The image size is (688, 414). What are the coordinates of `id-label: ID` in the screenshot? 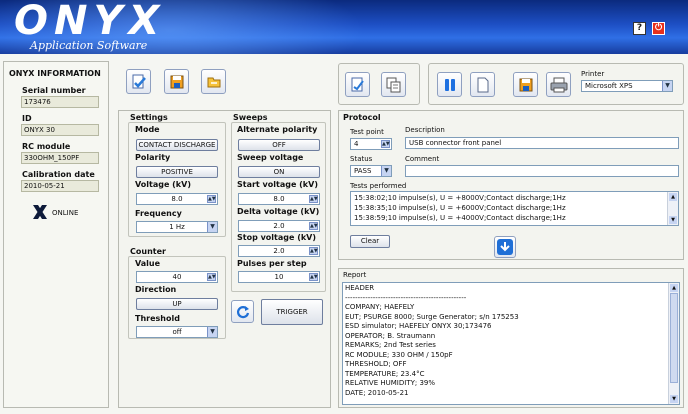 It's located at (27, 118).